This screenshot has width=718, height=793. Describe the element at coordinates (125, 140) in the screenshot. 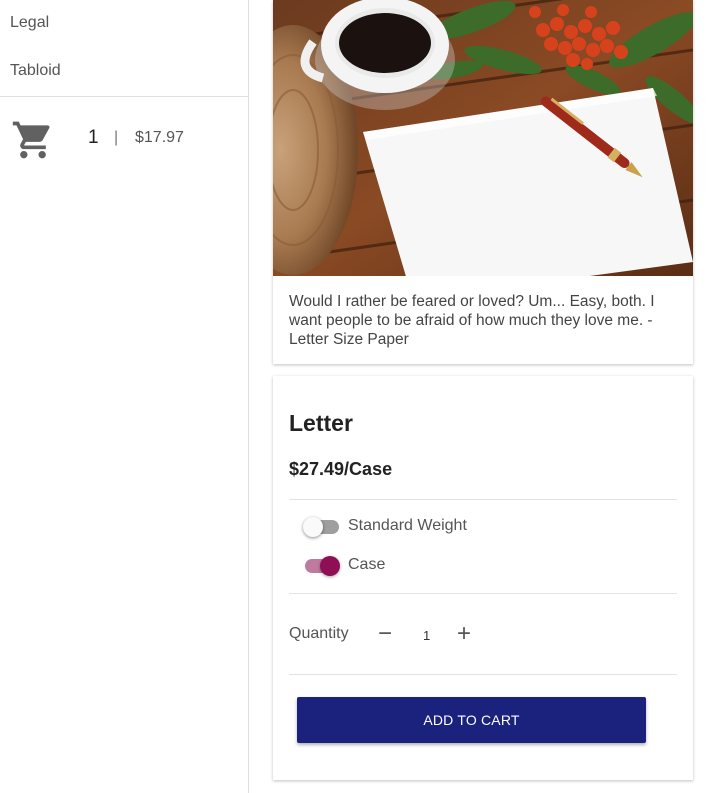

I see `cart-summary: 1 | $17.97` at that location.